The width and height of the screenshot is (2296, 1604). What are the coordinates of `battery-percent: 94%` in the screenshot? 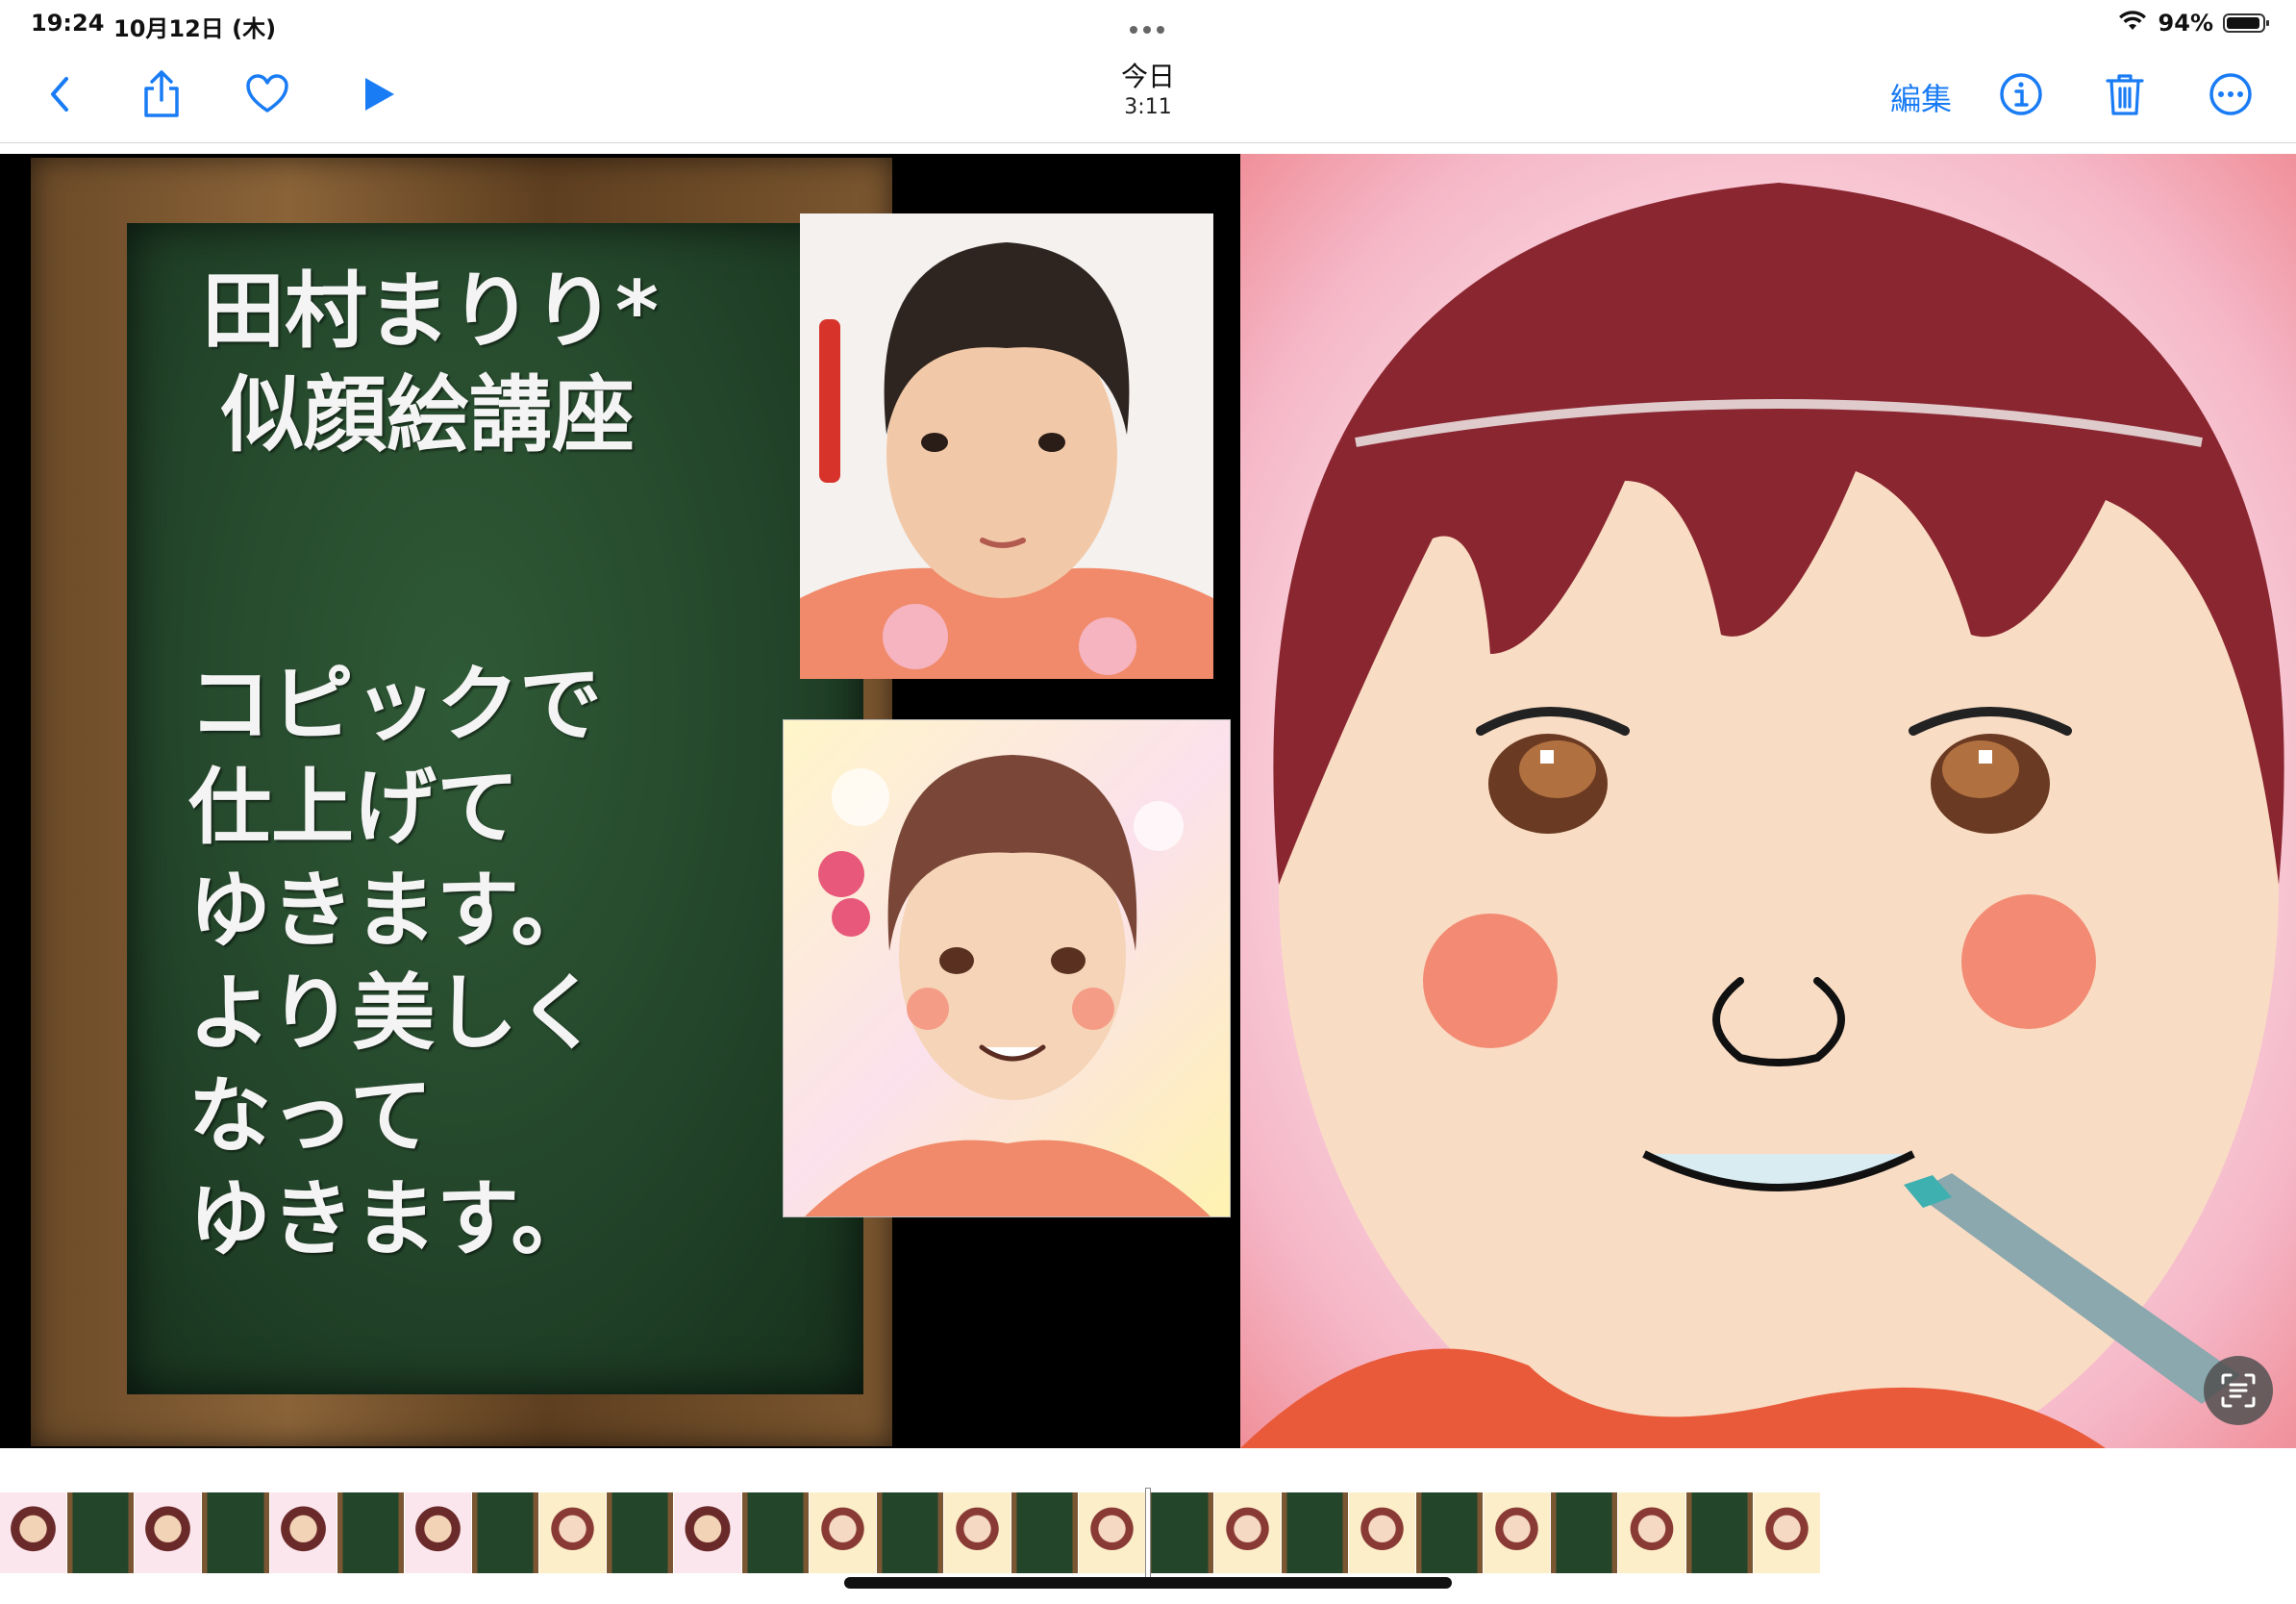 It's located at (2185, 23).